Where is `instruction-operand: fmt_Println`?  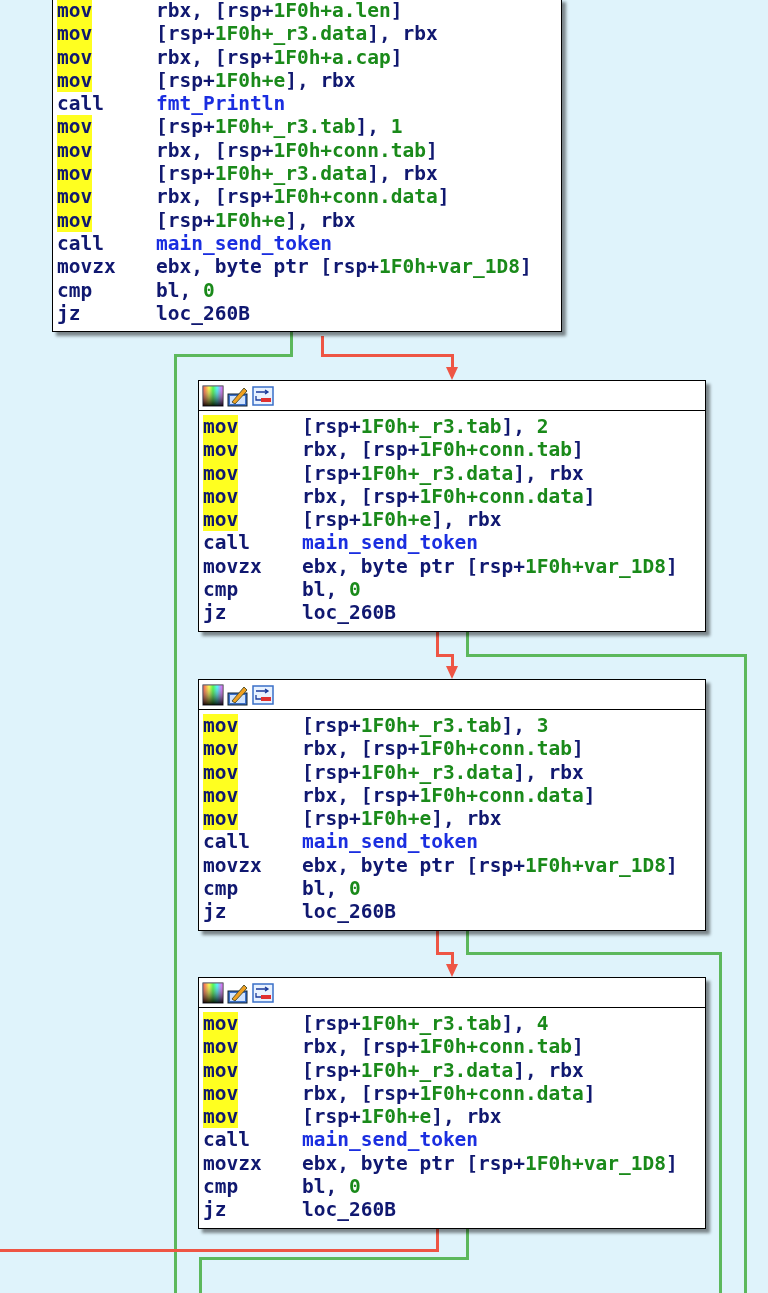 instruction-operand: fmt_Println is located at coordinates (221, 104).